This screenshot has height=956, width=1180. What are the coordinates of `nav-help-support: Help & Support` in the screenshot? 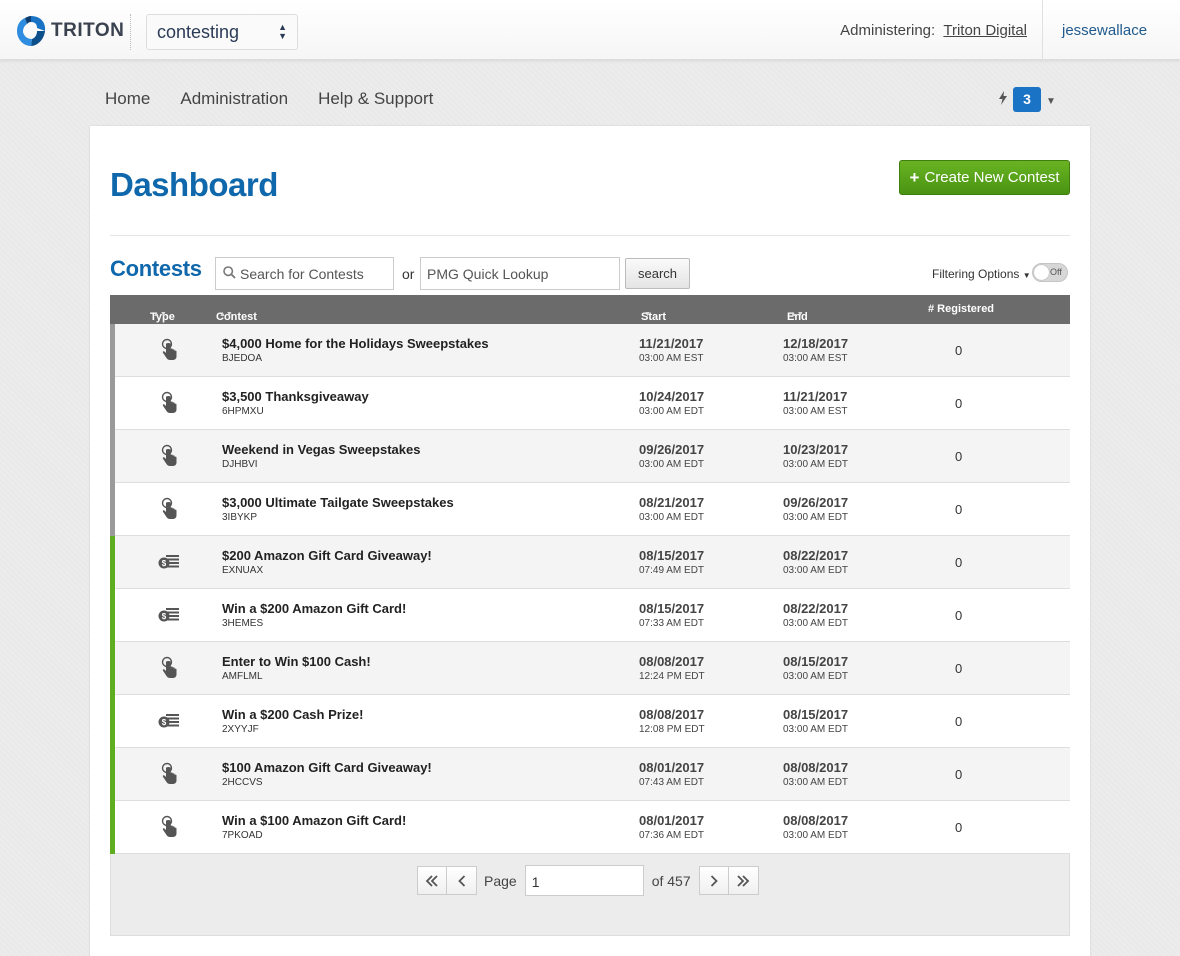 It's located at (375, 99).